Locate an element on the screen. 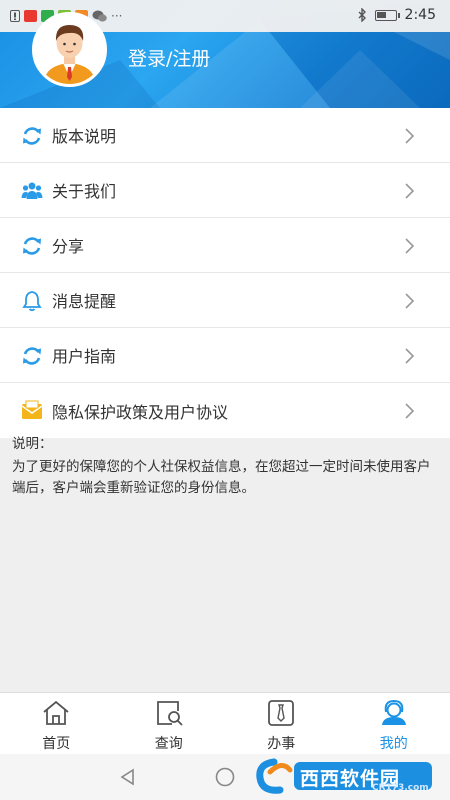 The width and height of the screenshot is (450, 800). tab-label: 办事 is located at coordinates (281, 744).